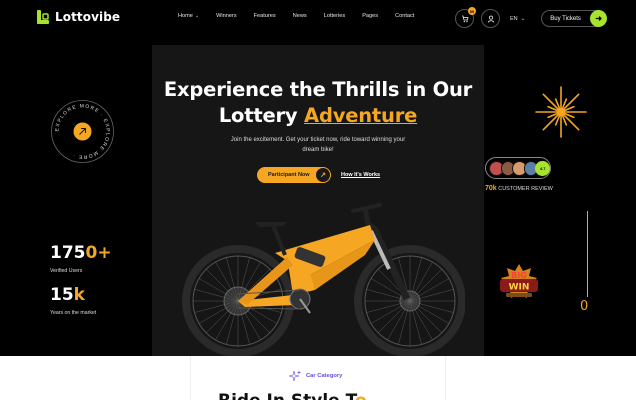 Image resolution: width=636 pixels, height=400 pixels. I want to click on hero-title-line2: Lottery, so click(261, 115).